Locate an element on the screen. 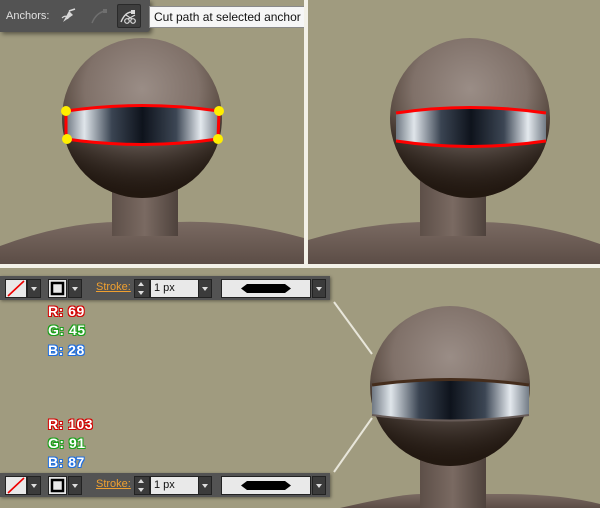 This screenshot has height=508, width=600. anchors-control-bar: Anchors: is located at coordinates (75, 16).